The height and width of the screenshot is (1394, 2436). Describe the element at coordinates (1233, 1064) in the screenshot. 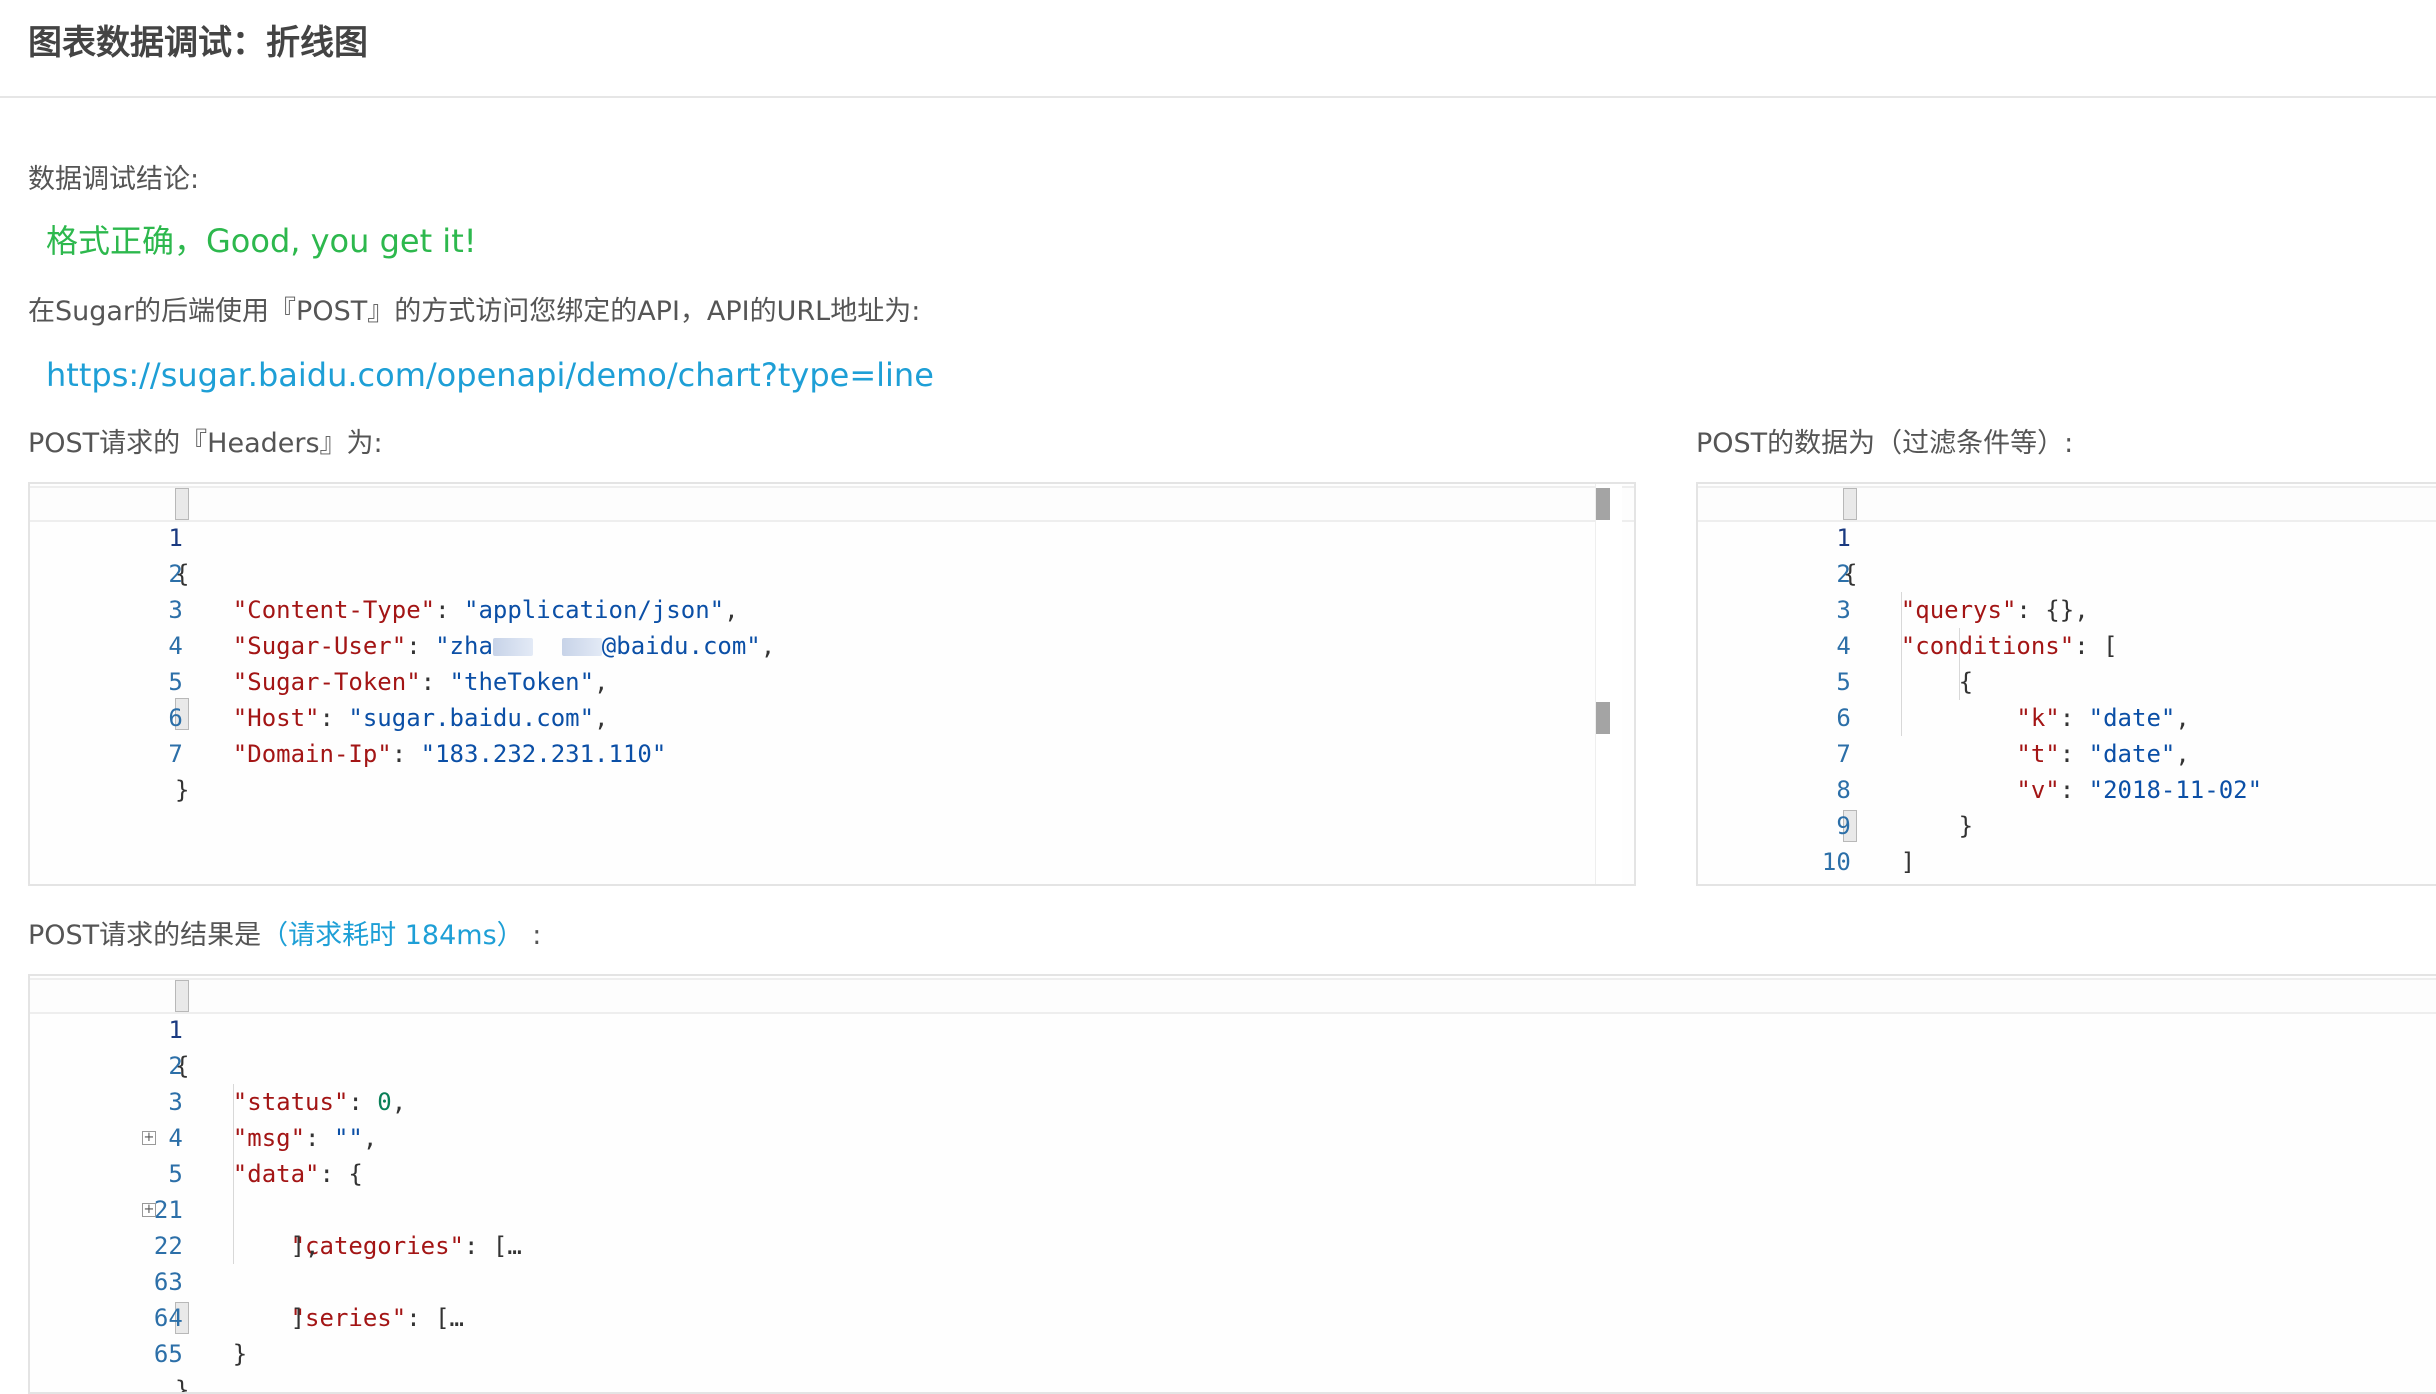

I see `code-line: 2 "status": 0,` at that location.